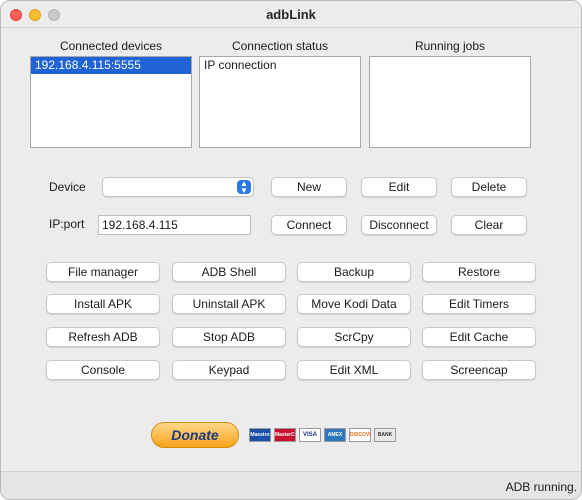 Image resolution: width=582 pixels, height=500 pixels. Describe the element at coordinates (280, 102) in the screenshot. I see `connection-status-list: IP connection` at that location.